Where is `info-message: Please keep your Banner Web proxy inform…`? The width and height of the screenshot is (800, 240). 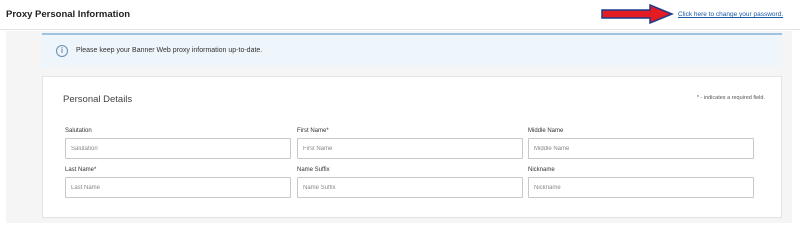
info-message: Please keep your Banner Web proxy inform… is located at coordinates (169, 50).